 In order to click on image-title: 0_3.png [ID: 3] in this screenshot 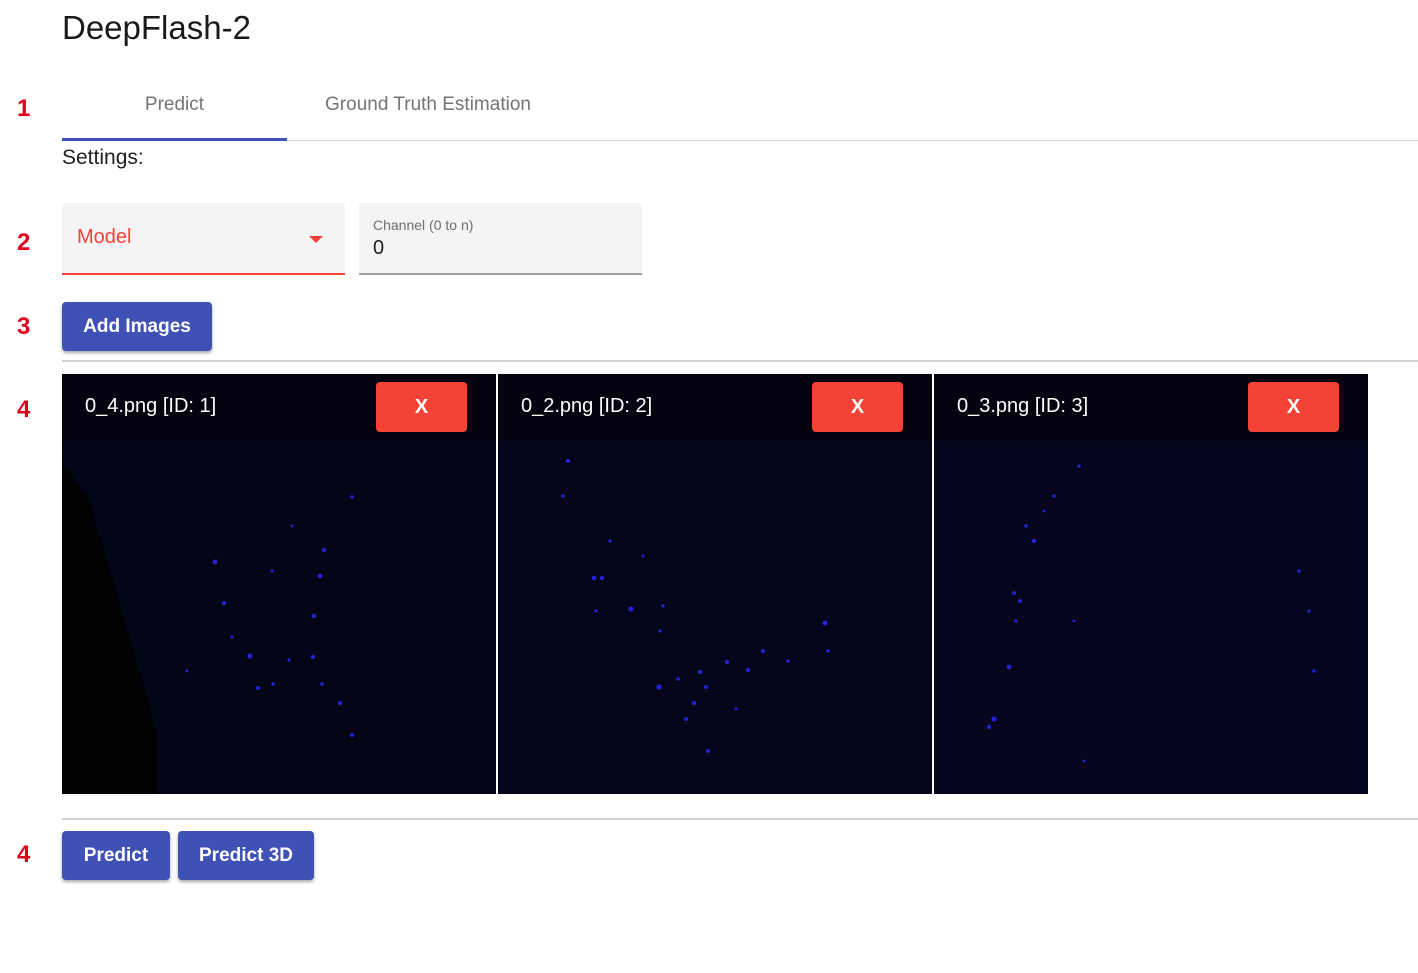, I will do `click(1023, 406)`.